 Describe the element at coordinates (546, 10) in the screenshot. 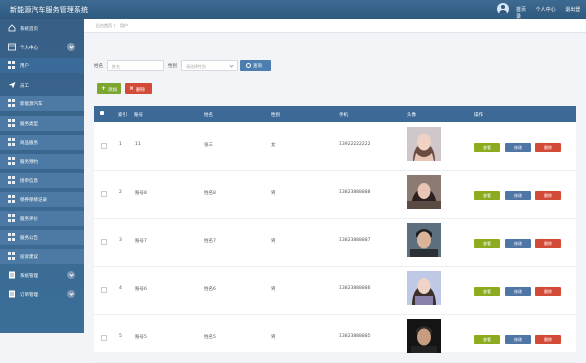

I see `header-link-profile: 个人中心` at that location.